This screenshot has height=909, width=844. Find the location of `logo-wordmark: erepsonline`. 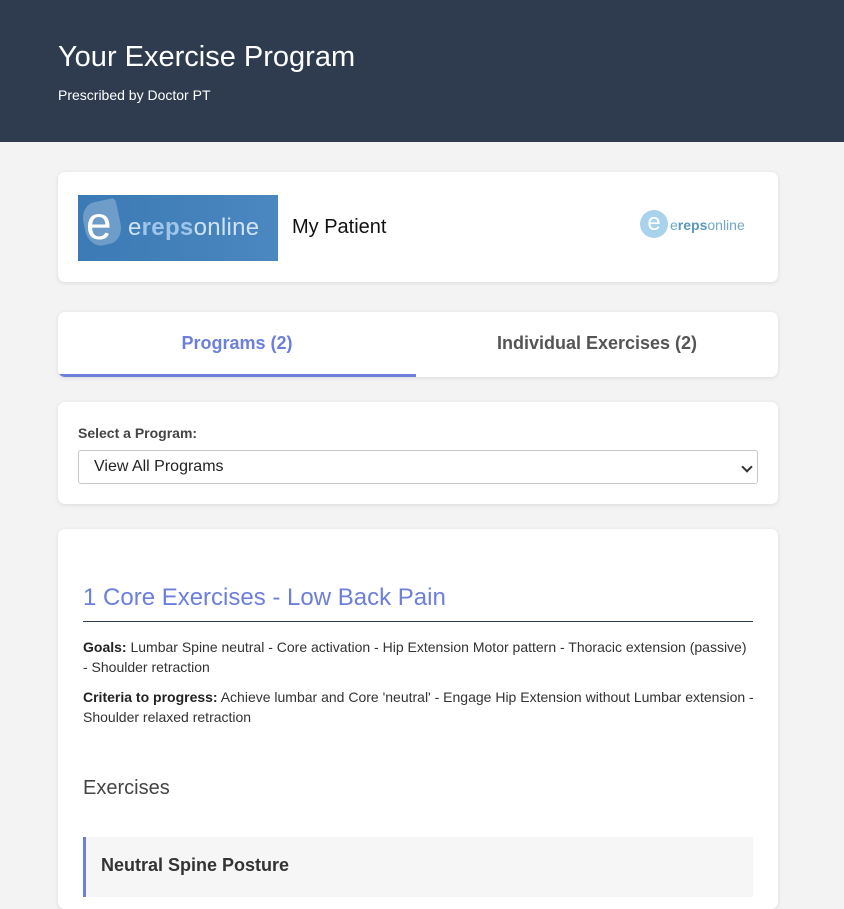

logo-wordmark: erepsonline is located at coordinates (194, 227).